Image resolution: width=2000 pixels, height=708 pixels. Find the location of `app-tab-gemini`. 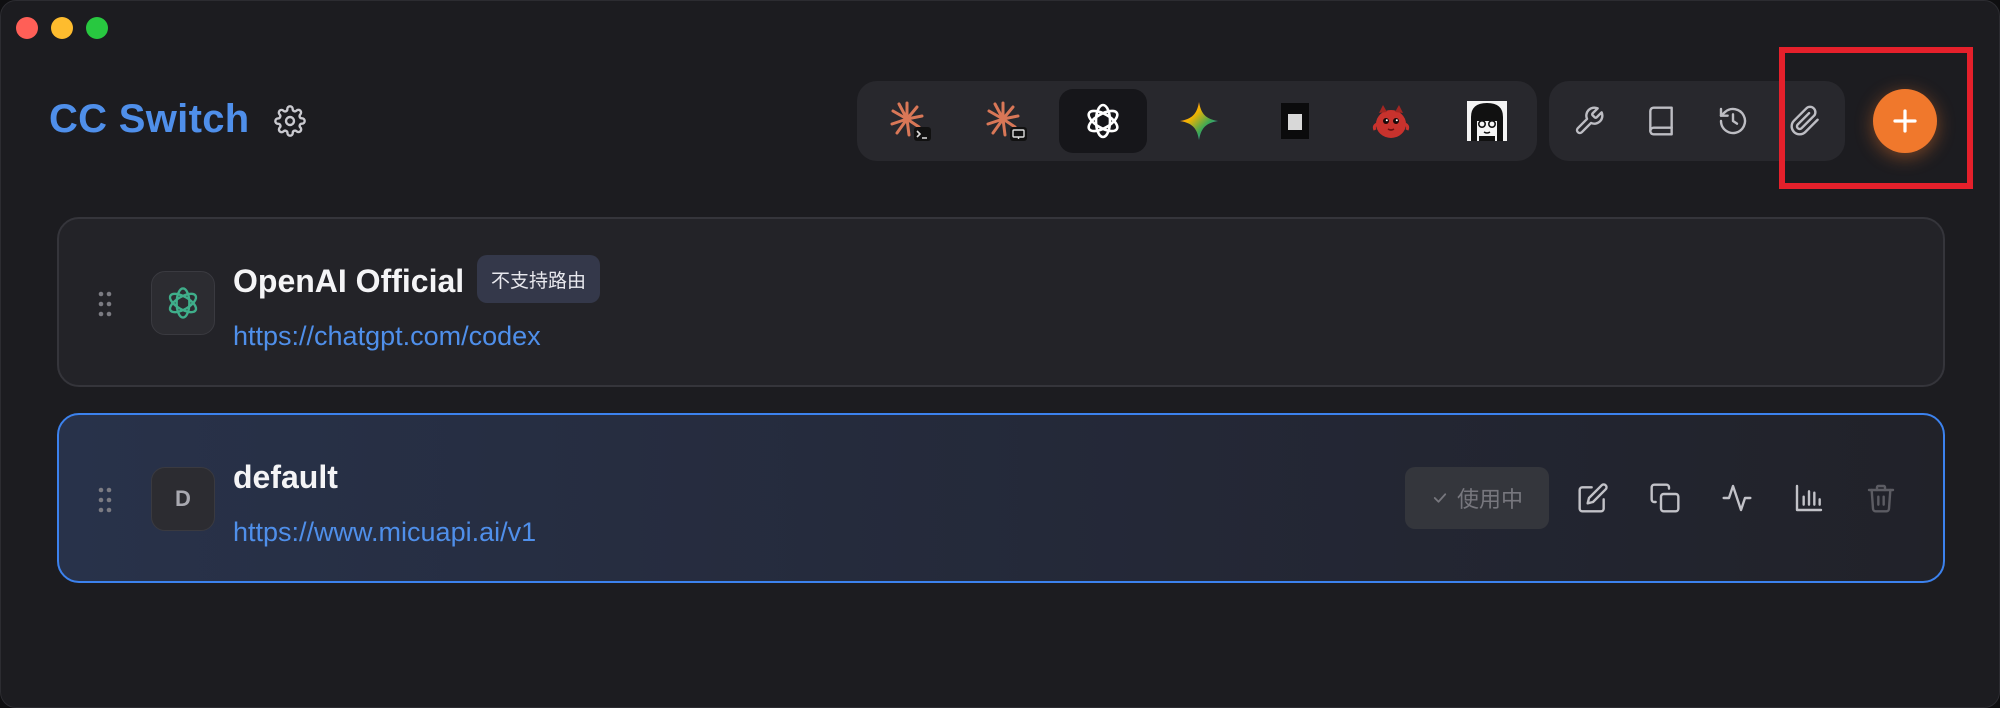

app-tab-gemini is located at coordinates (1199, 121).